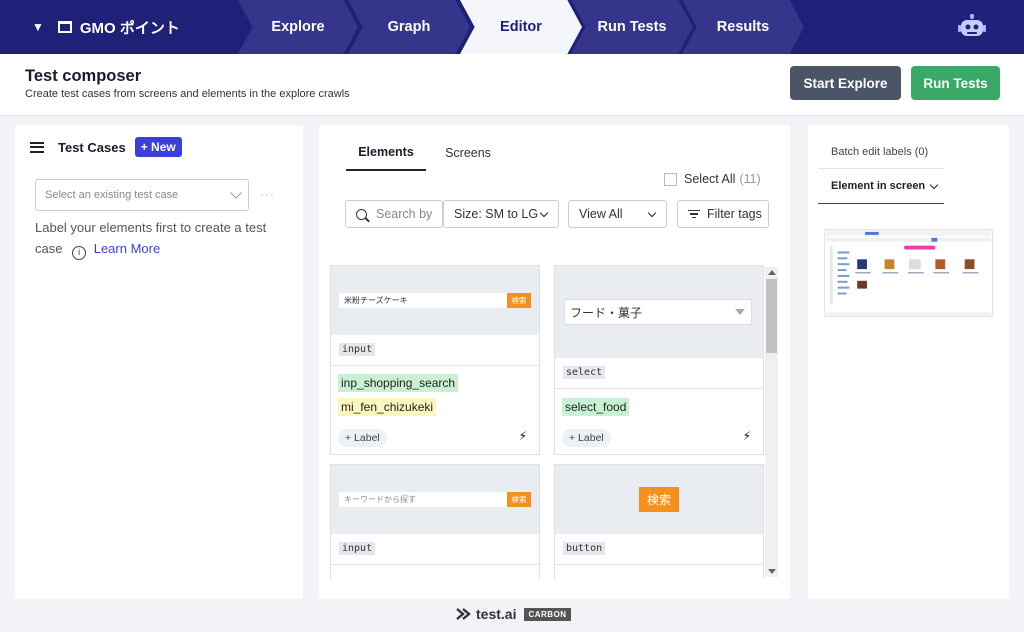 The image size is (1024, 632). Describe the element at coordinates (659, 373) in the screenshot. I see `element-type-bar: select` at that location.